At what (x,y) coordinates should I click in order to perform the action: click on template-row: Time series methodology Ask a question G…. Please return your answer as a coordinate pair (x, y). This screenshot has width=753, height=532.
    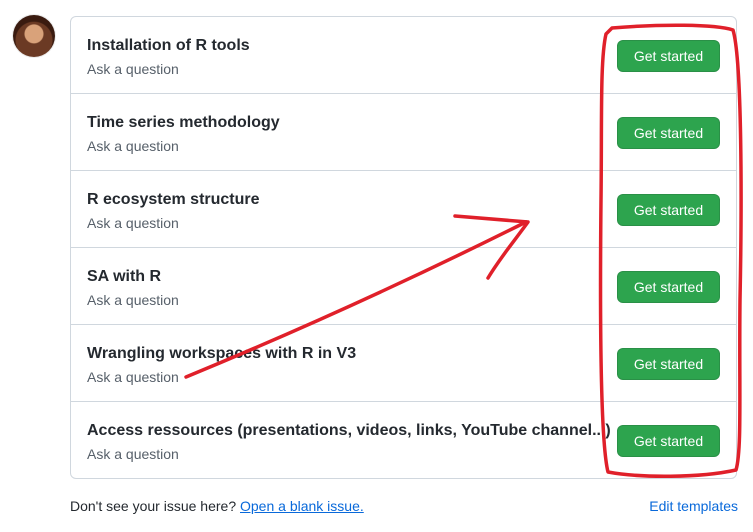
    Looking at the image, I should click on (403, 132).